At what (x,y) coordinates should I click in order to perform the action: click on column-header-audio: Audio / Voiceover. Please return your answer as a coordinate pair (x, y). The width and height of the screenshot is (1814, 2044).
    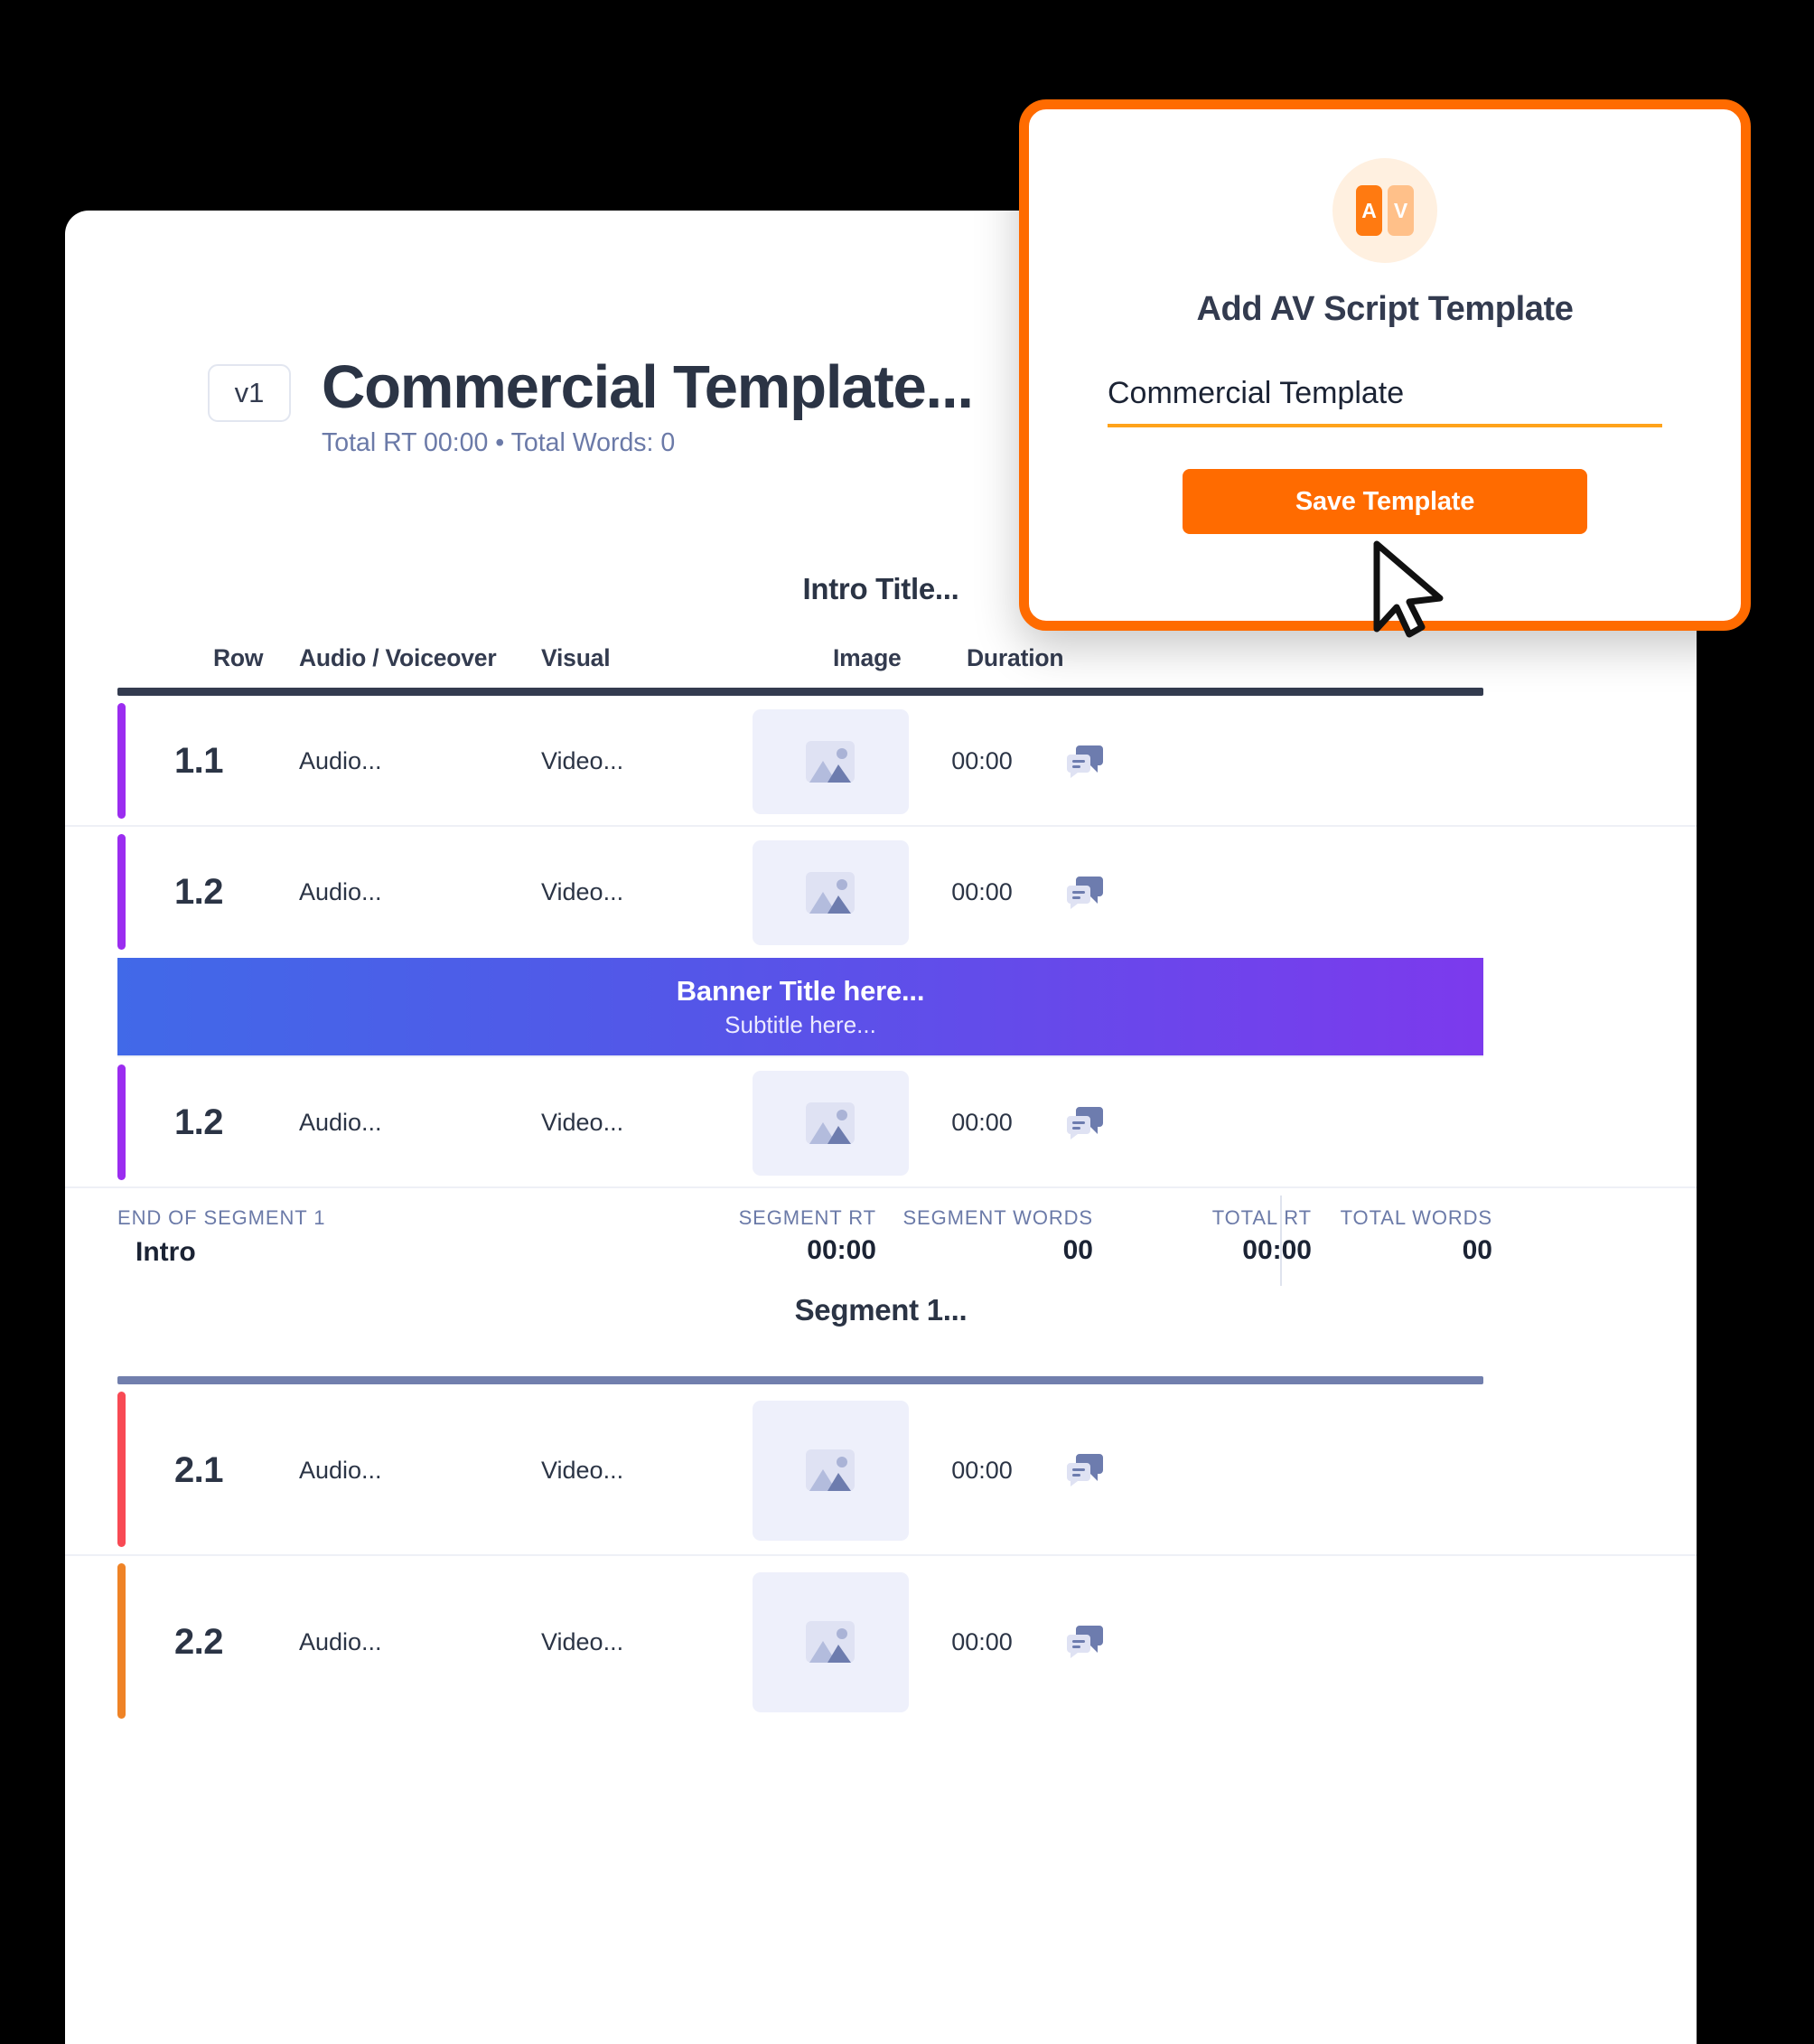
    Looking at the image, I should click on (398, 657).